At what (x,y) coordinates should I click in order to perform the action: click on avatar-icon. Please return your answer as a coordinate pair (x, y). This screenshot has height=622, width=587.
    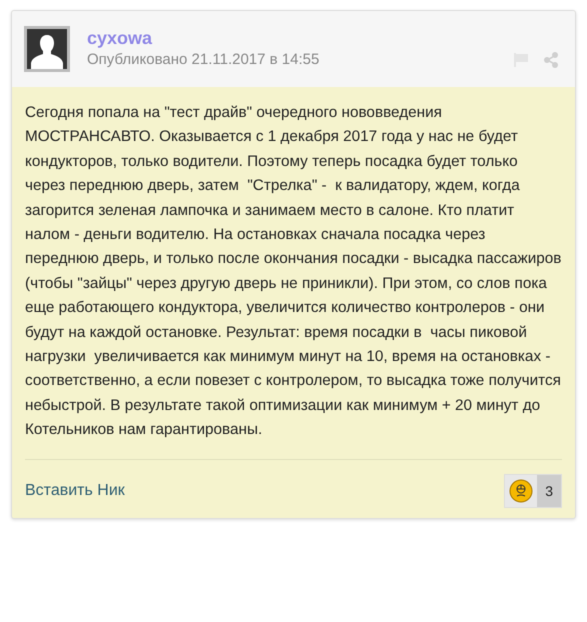
    Looking at the image, I should click on (47, 49).